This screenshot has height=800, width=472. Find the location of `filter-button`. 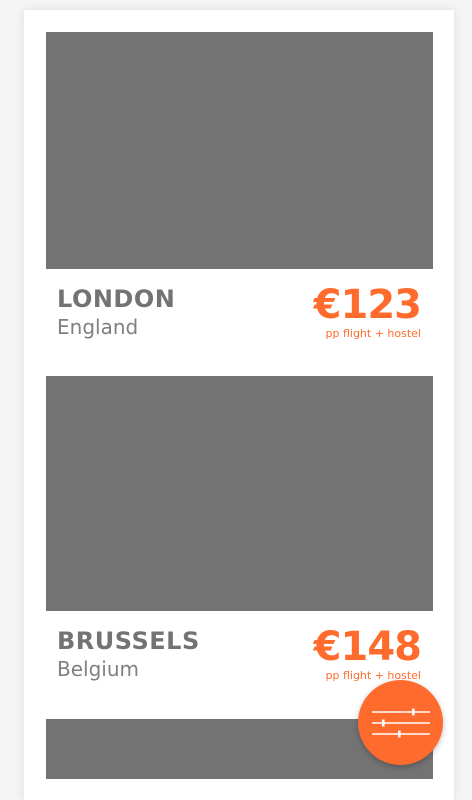

filter-button is located at coordinates (400, 722).